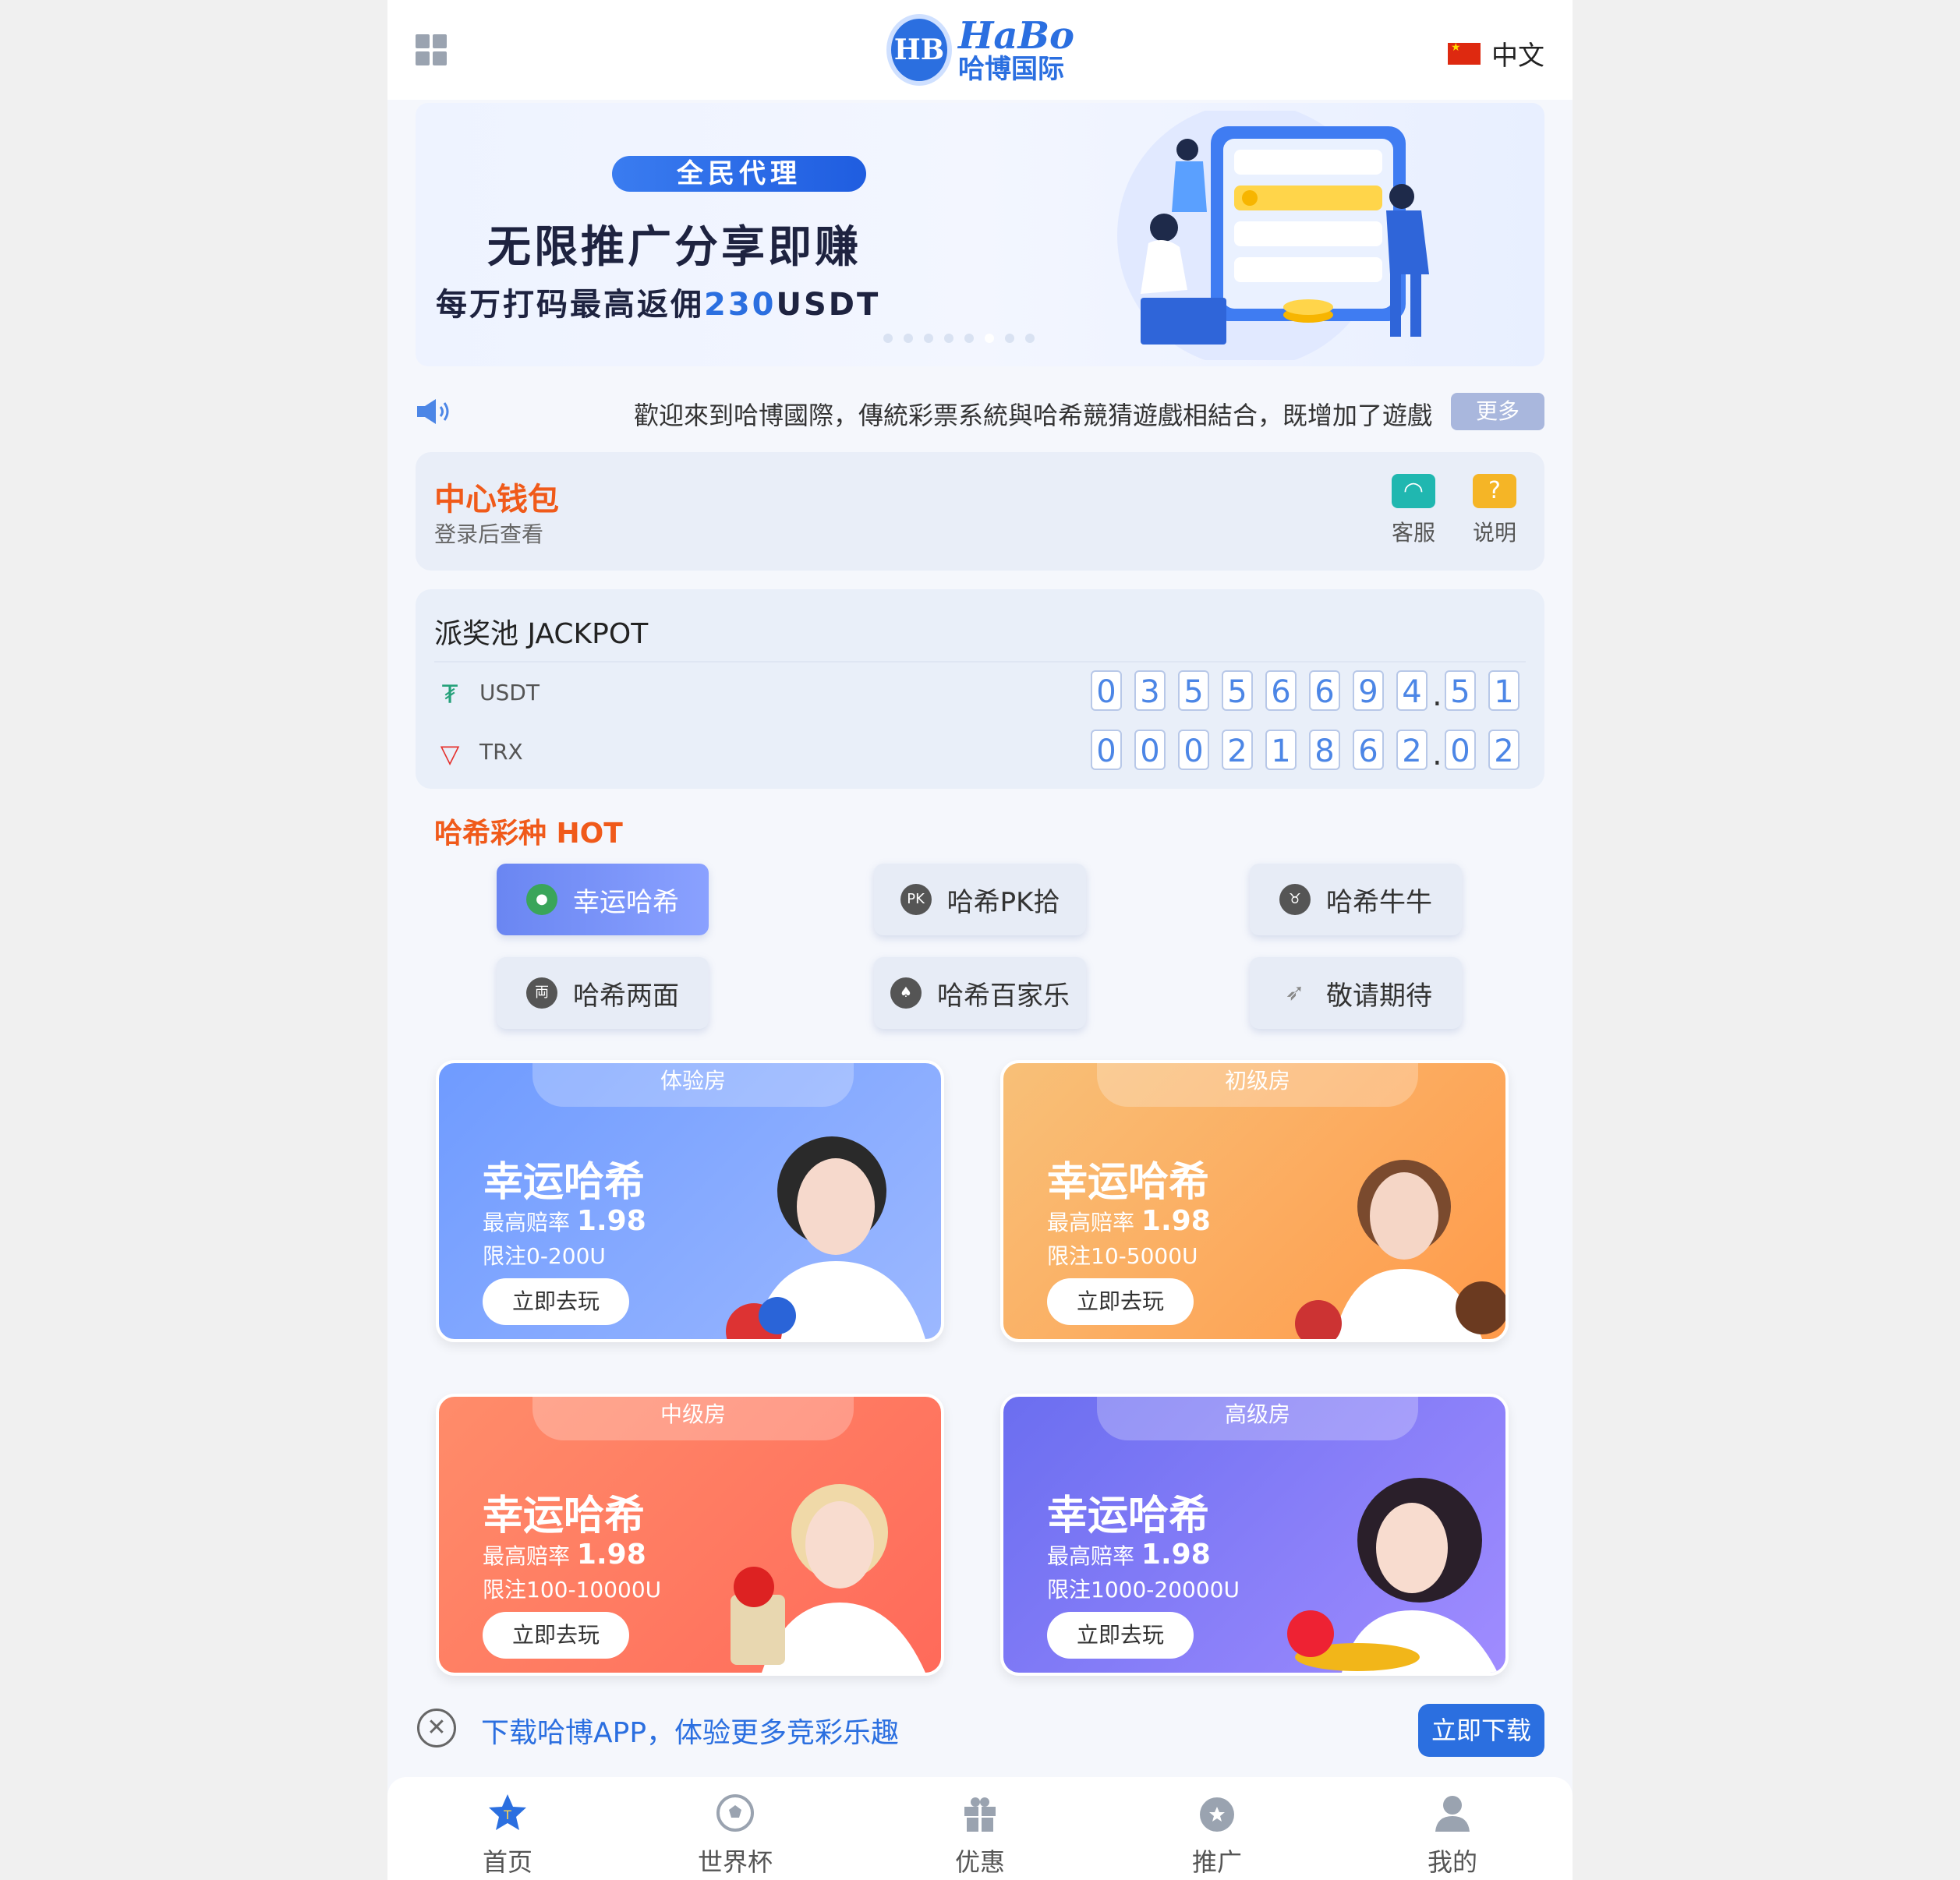  I want to click on logo-cn: 哈博国际, so click(1011, 69).